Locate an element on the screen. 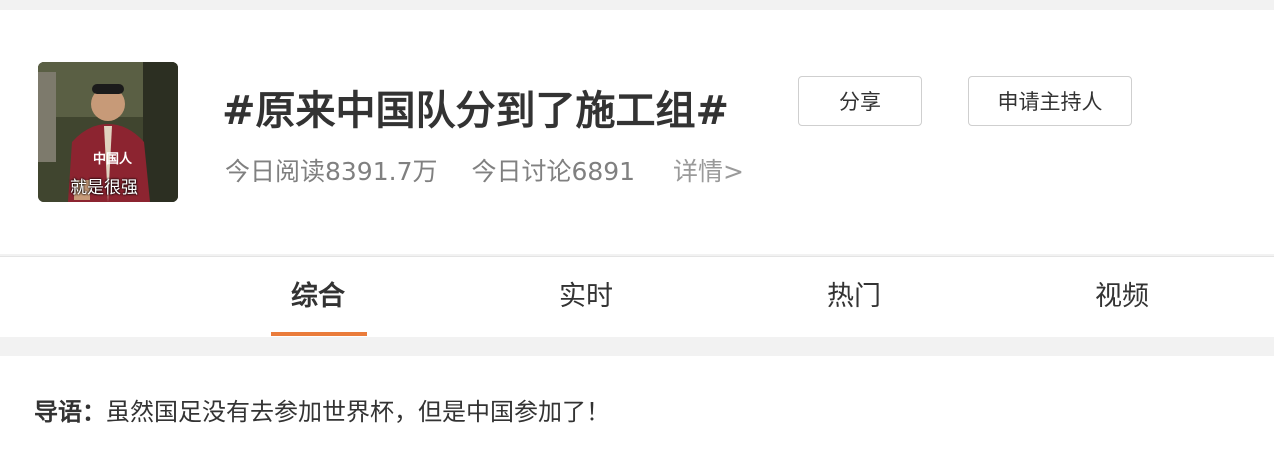  active-tab-indicator is located at coordinates (319, 334).